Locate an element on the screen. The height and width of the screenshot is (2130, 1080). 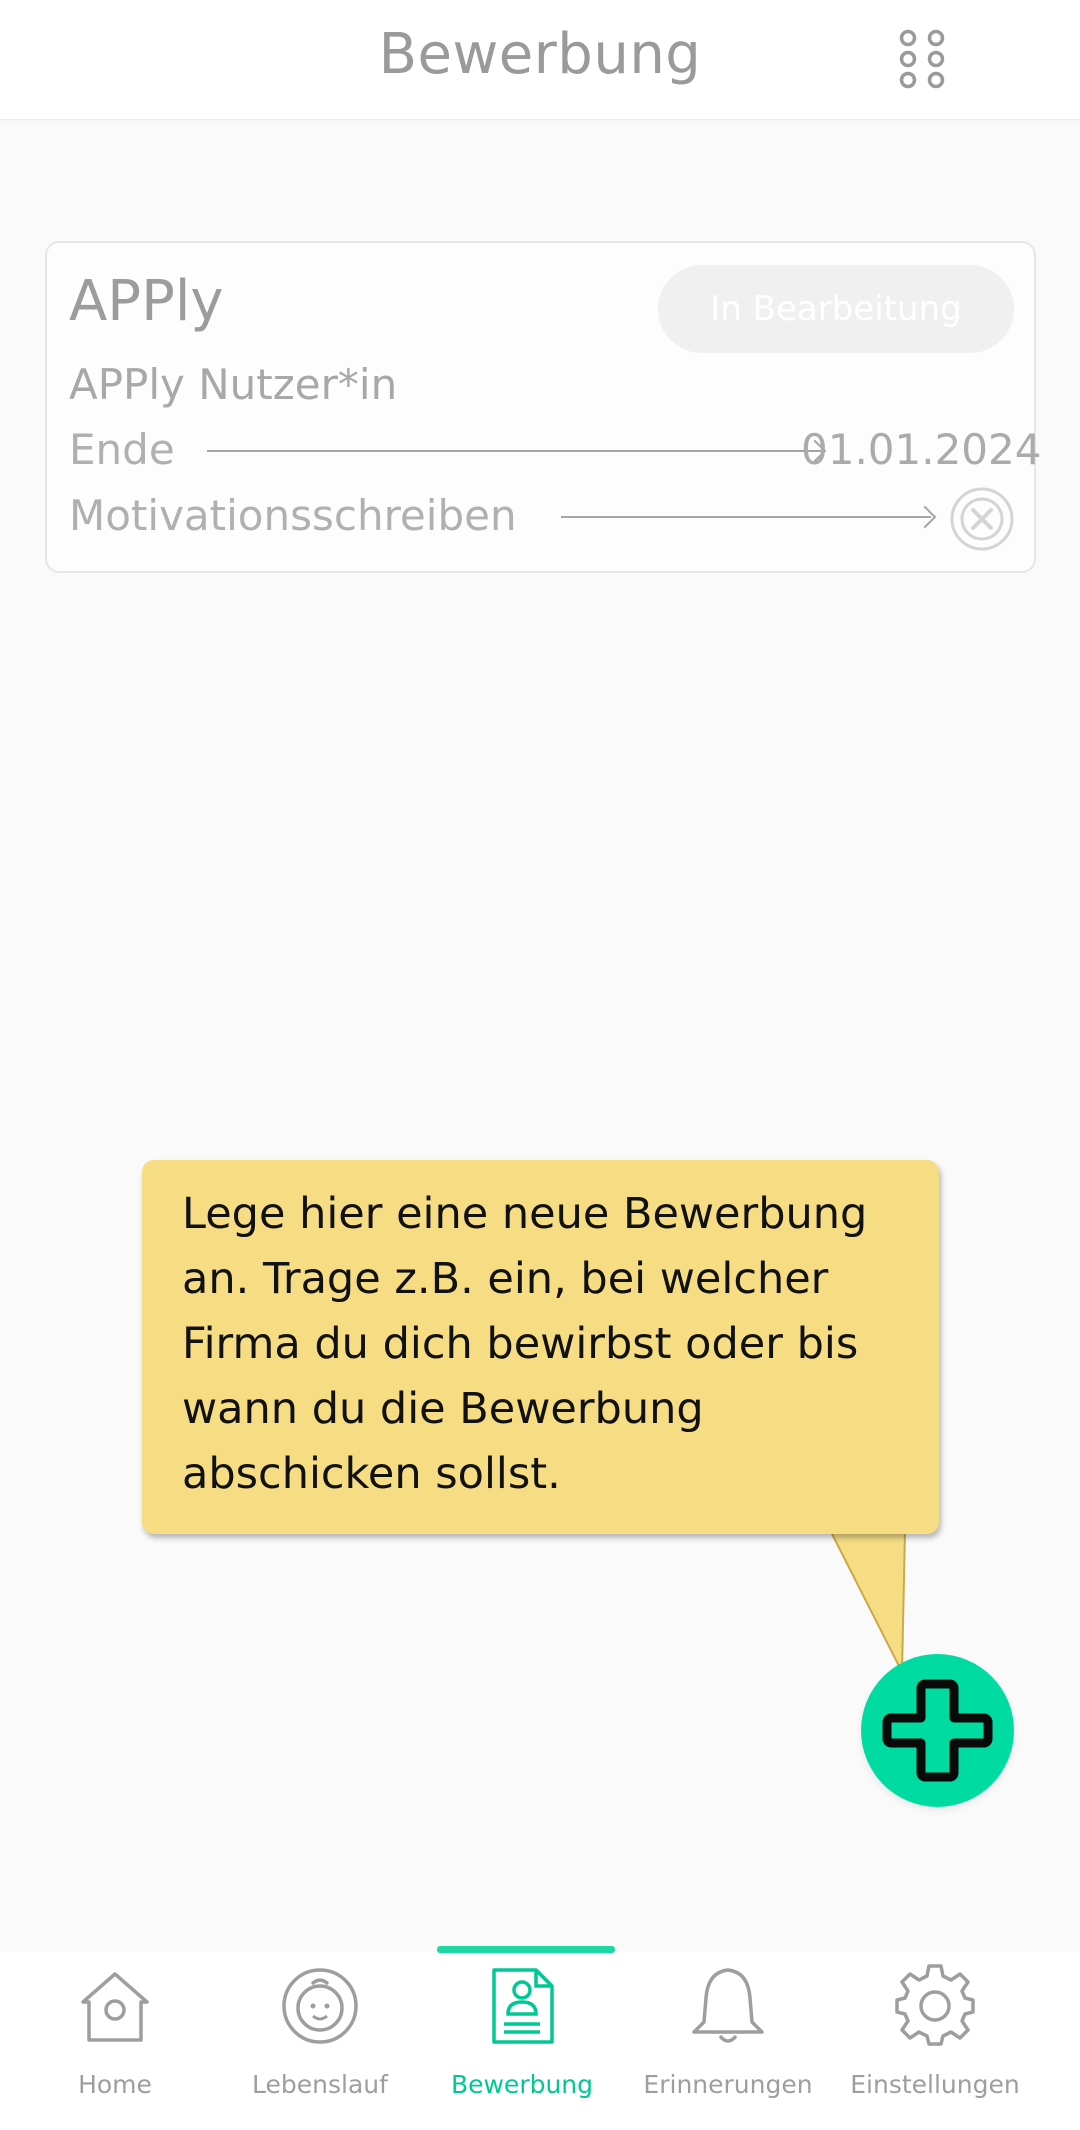
nav-item-lebenslauf: Lebenslauf is located at coordinates (320, 2041).